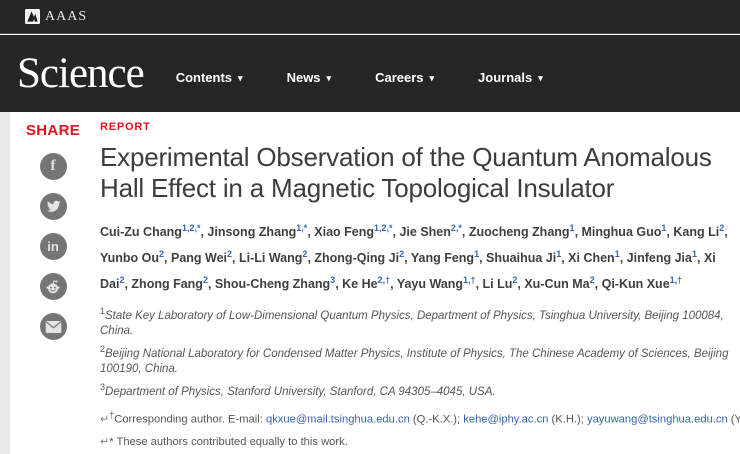  What do you see at coordinates (130, 258) in the screenshot?
I see `author-name: Yunbo Ou` at bounding box center [130, 258].